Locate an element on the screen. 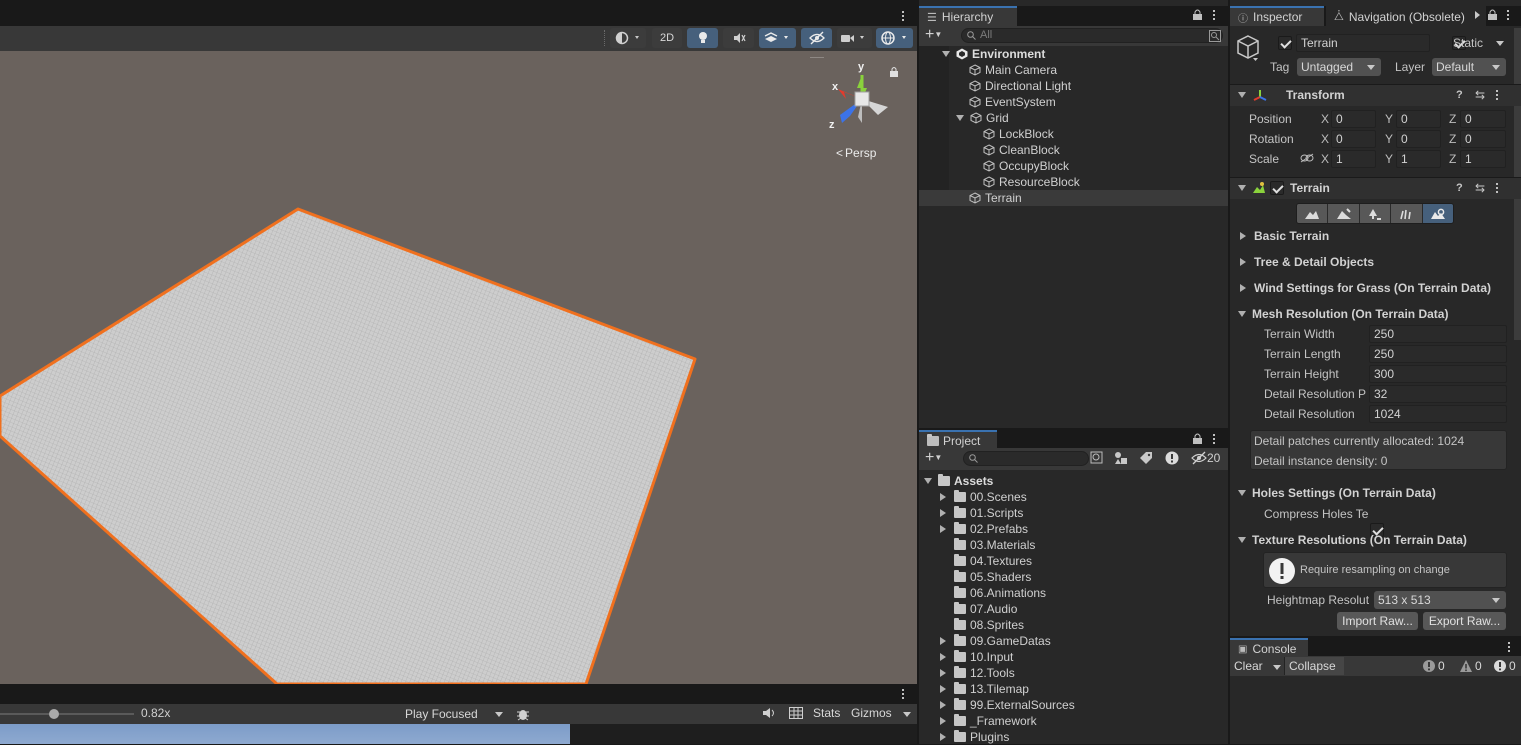 This screenshot has width=1521, height=745. audio-toggle-button is located at coordinates (738, 38).